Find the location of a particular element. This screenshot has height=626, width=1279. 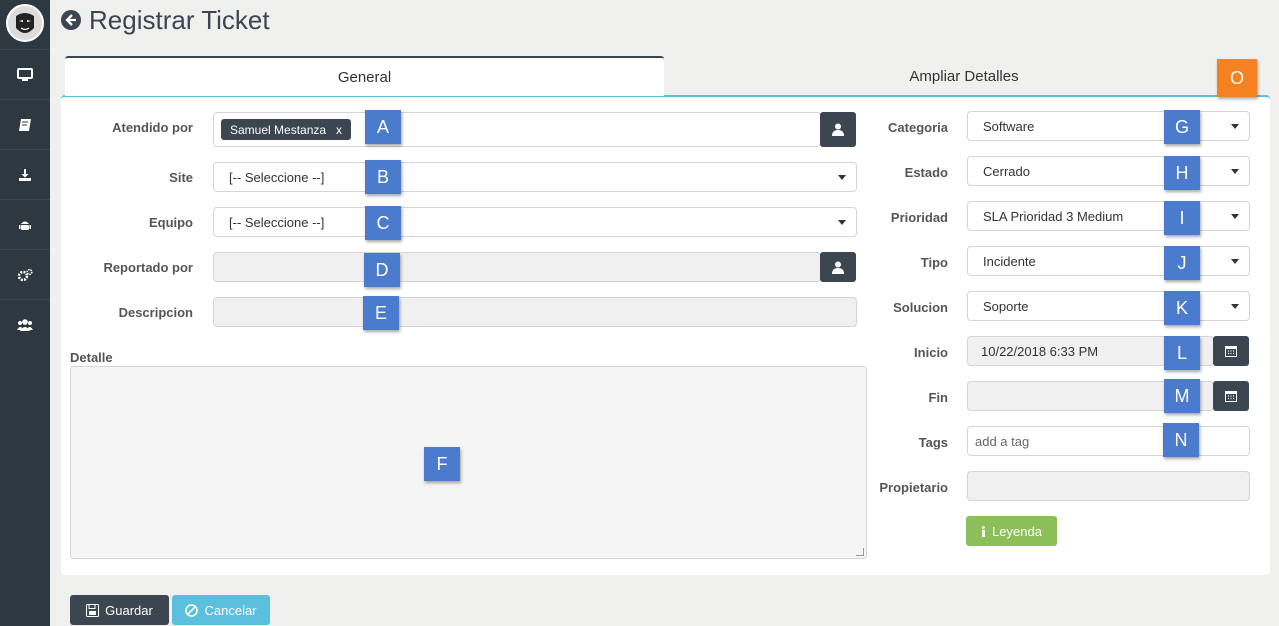

marker-l: L is located at coordinates (1182, 353).